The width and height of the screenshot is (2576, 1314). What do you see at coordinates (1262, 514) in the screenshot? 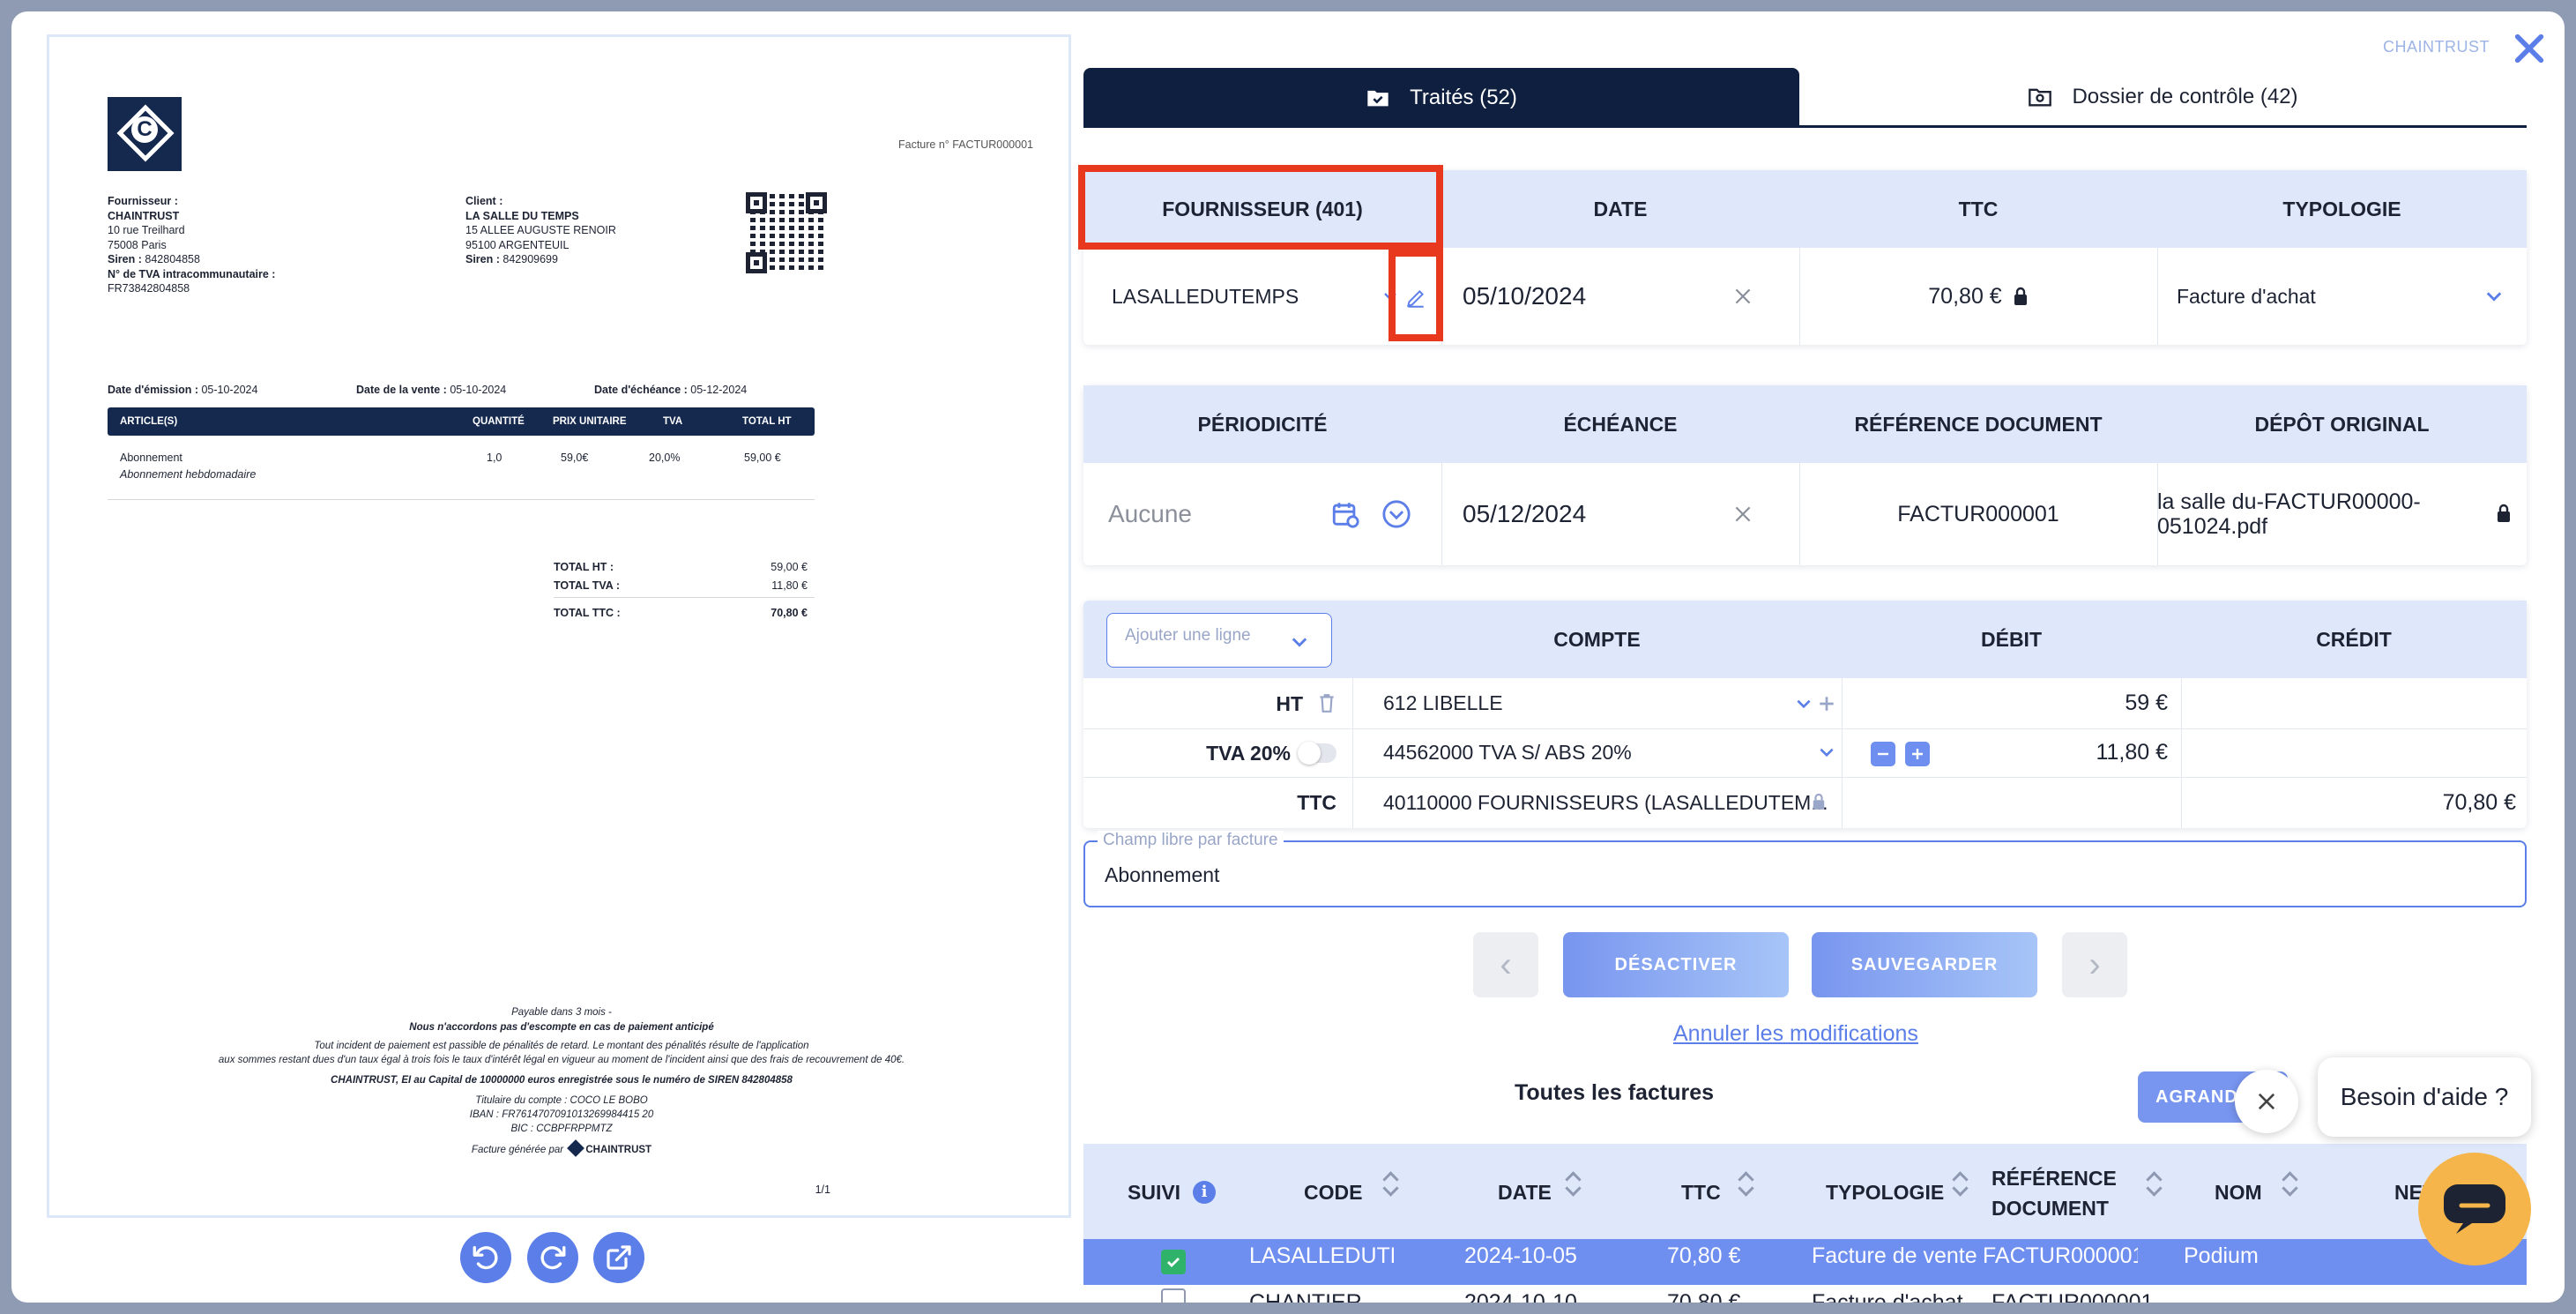
I see `periodicity-select: Aucune` at bounding box center [1262, 514].